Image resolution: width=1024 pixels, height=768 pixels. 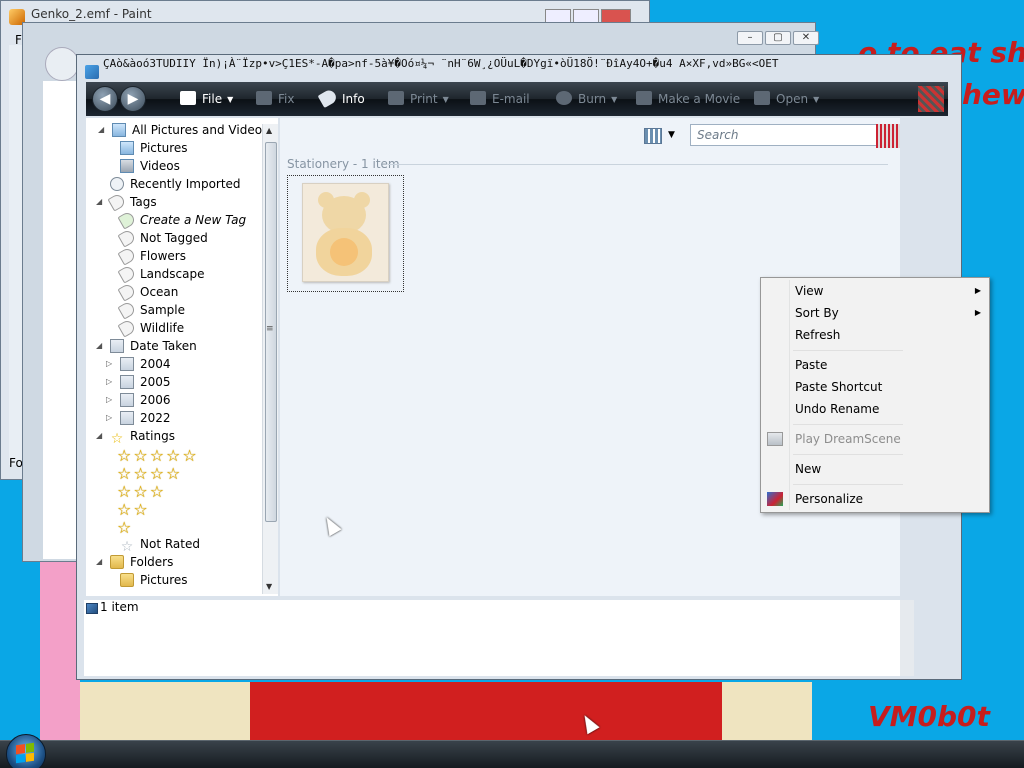 I want to click on status-bar: 1 item, so click(x=492, y=609).